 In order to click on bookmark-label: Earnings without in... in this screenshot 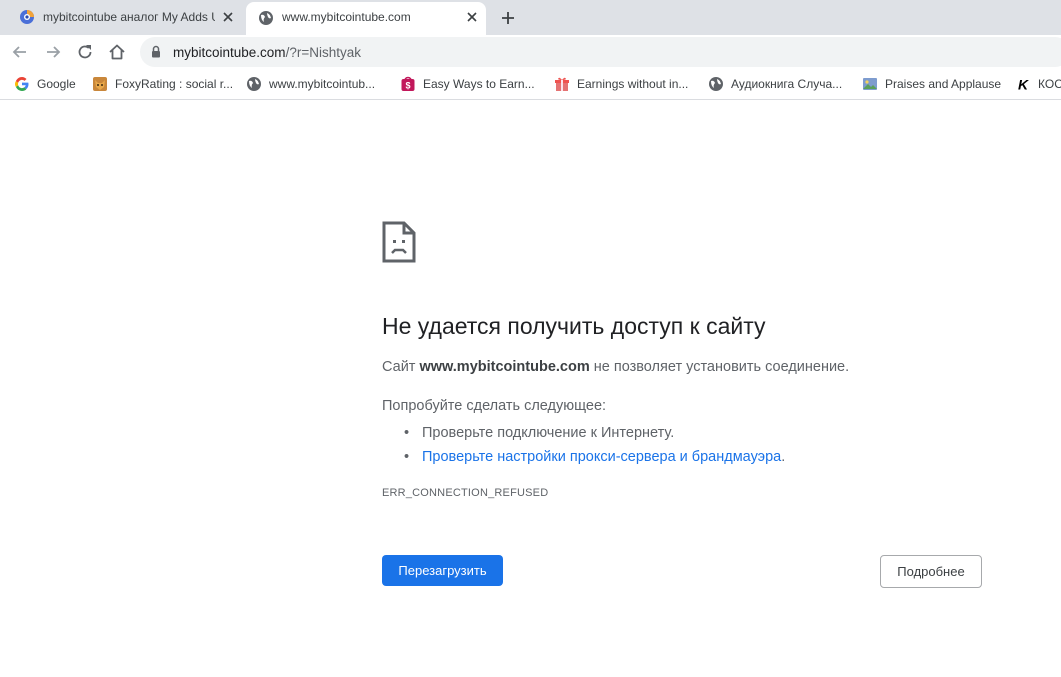, I will do `click(633, 84)`.